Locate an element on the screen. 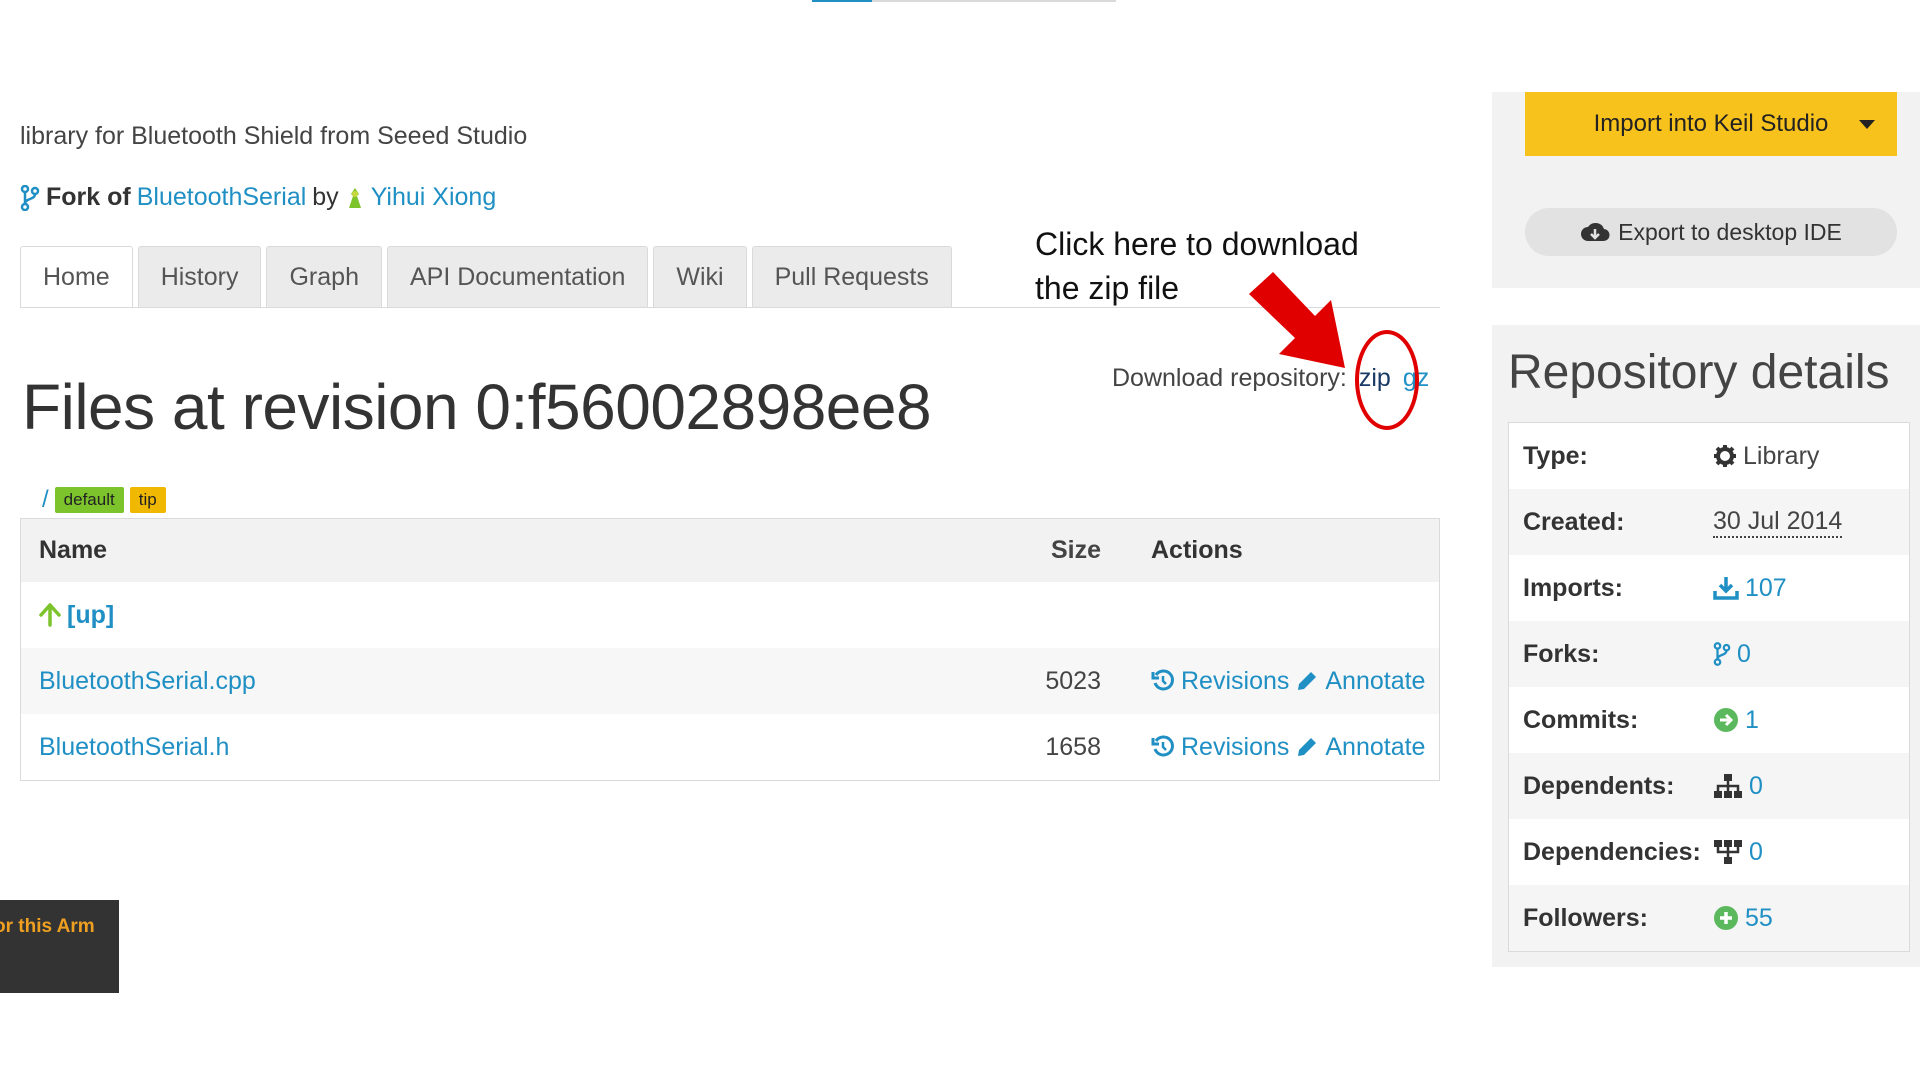 This screenshot has height=1080, width=1920. detail-key: Dependents: is located at coordinates (1599, 785).